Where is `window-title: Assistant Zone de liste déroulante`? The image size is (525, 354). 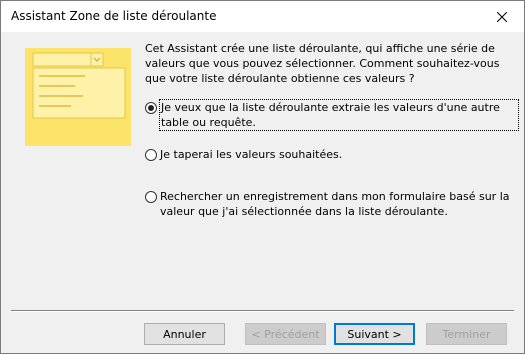
window-title: Assistant Zone de liste déroulante is located at coordinates (114, 16).